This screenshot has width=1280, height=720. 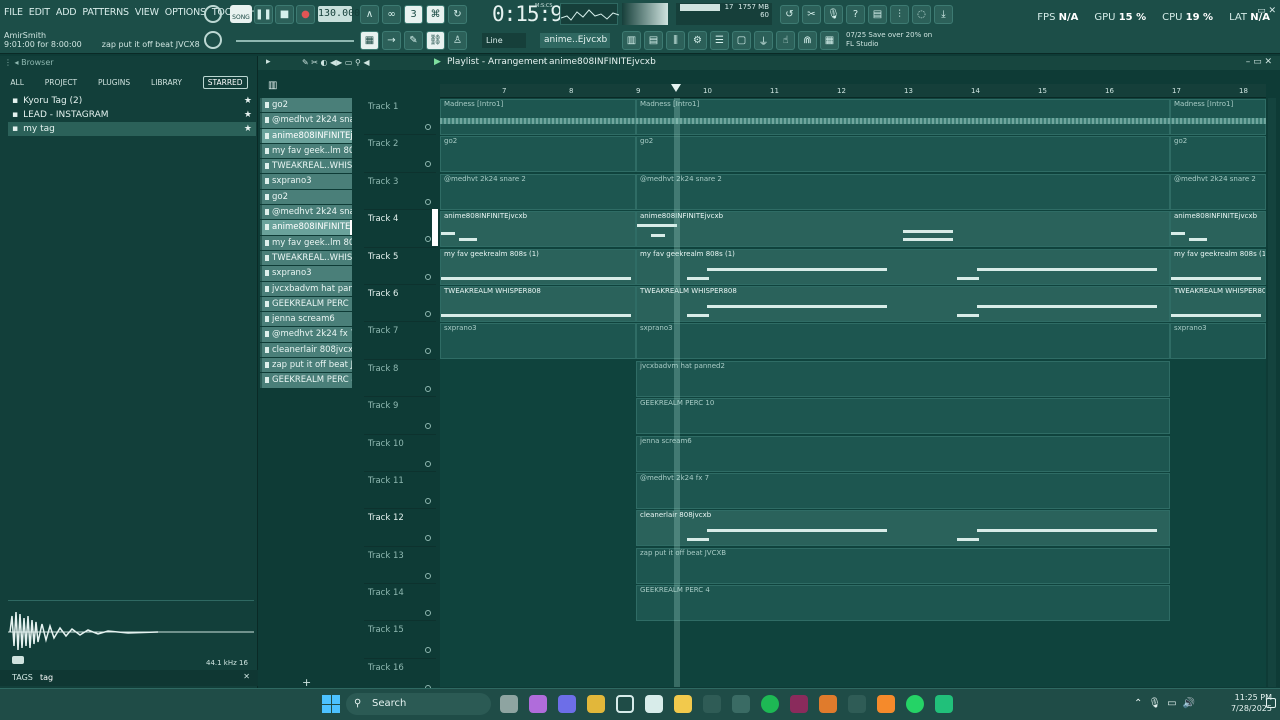 What do you see at coordinates (457, 14) in the screenshot?
I see `loop-record-icon: ↻` at bounding box center [457, 14].